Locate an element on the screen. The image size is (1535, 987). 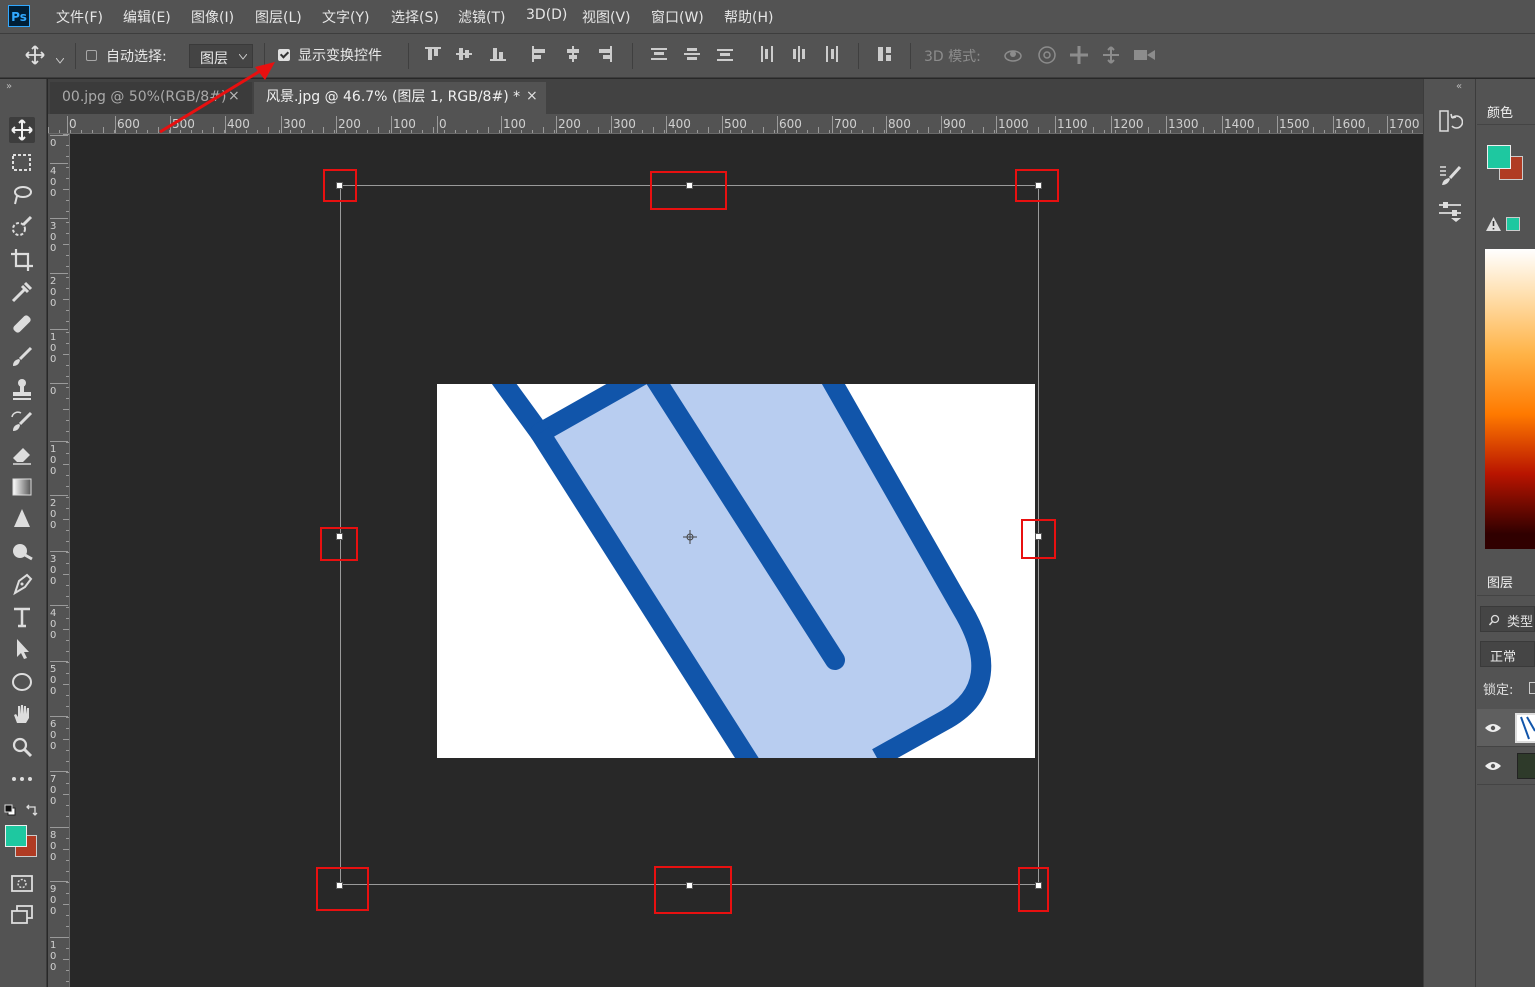
menu-window: 窗口(W) is located at coordinates (677, 17).